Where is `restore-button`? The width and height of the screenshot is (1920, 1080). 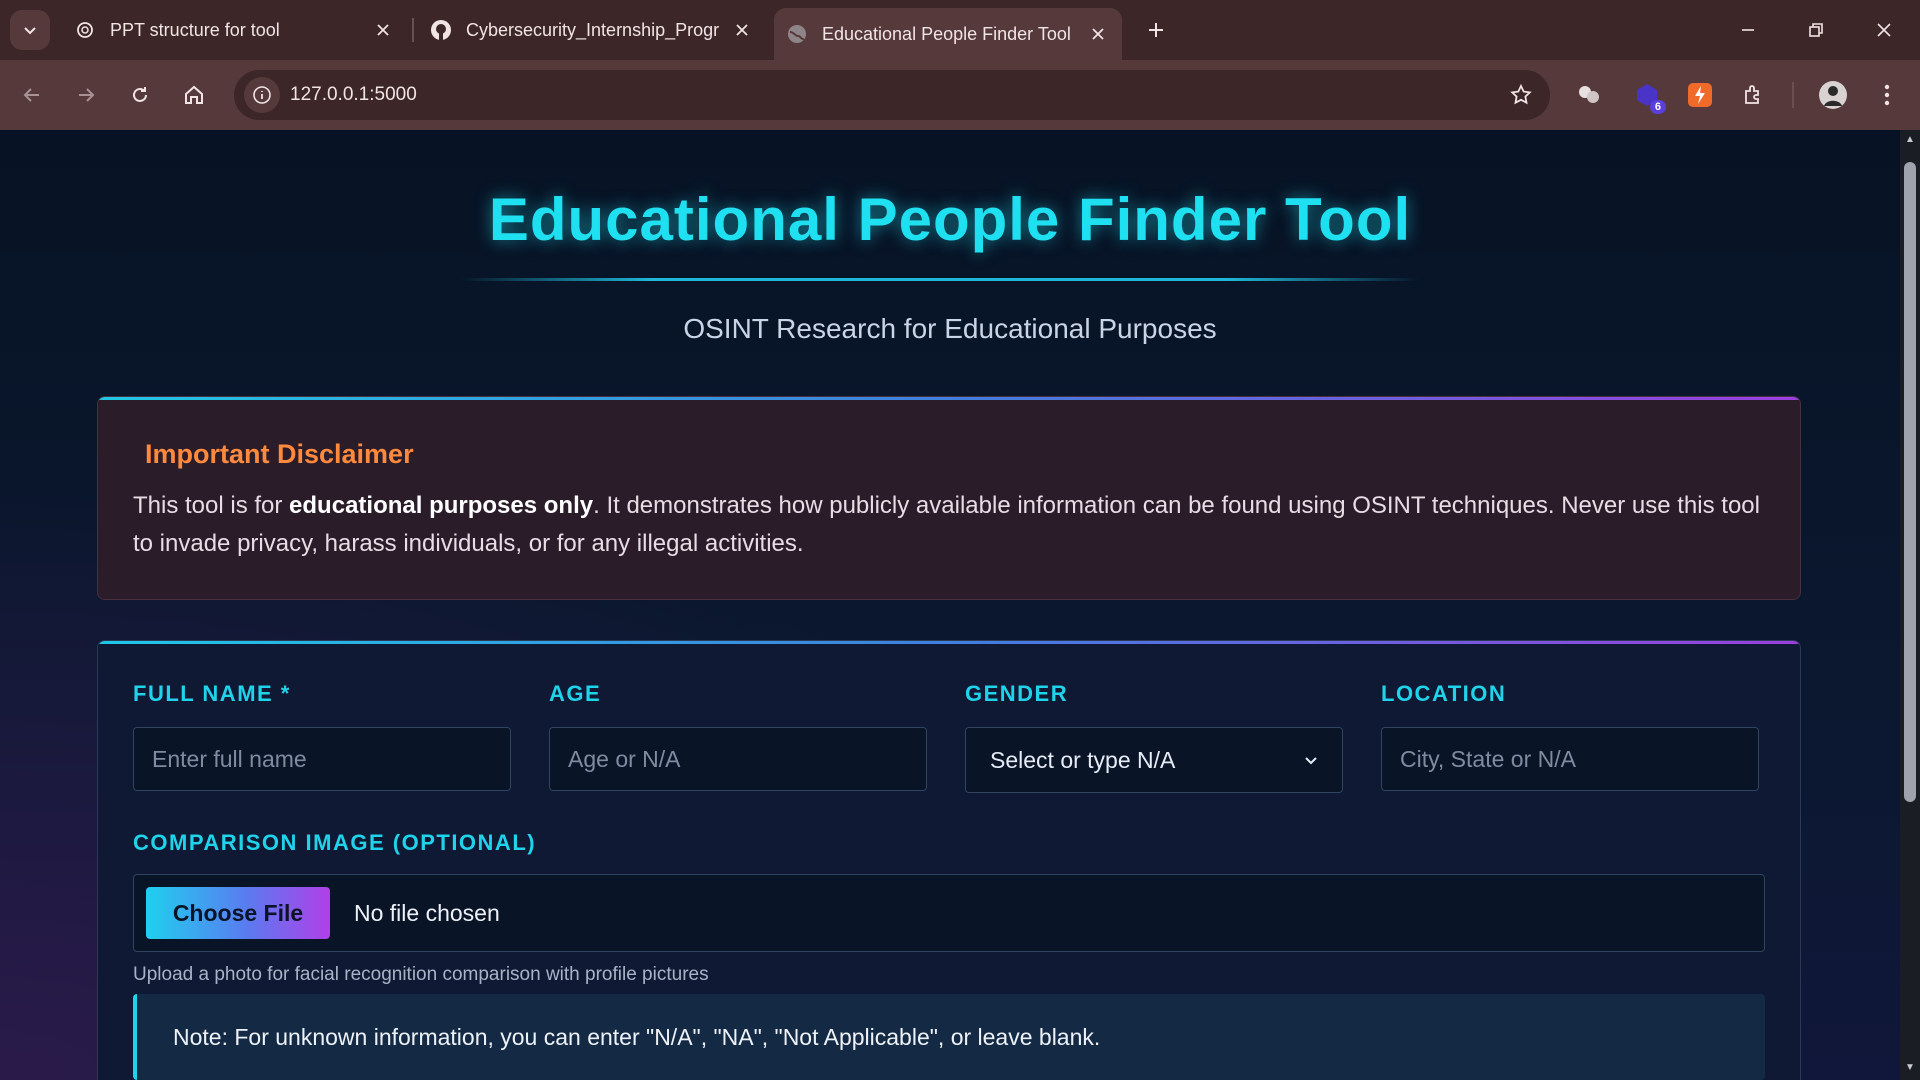
restore-button is located at coordinates (1816, 30).